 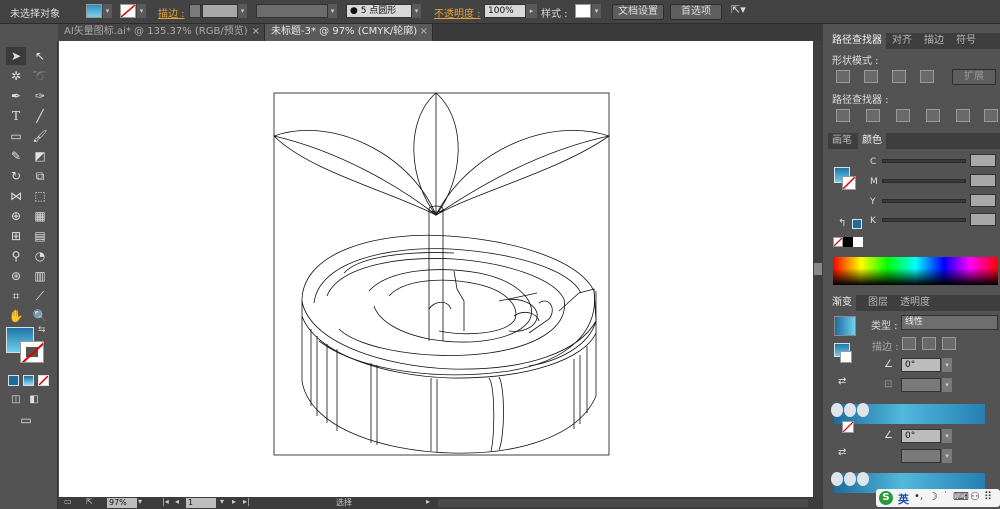 I want to click on free-transform-tool-icon: ⬚, so click(x=40, y=196).